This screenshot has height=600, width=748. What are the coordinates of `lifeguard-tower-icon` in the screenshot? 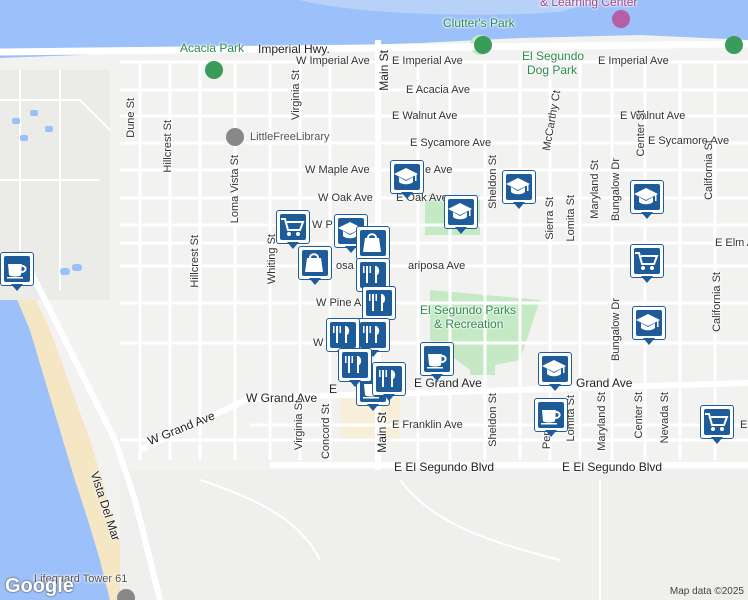 It's located at (126, 594).